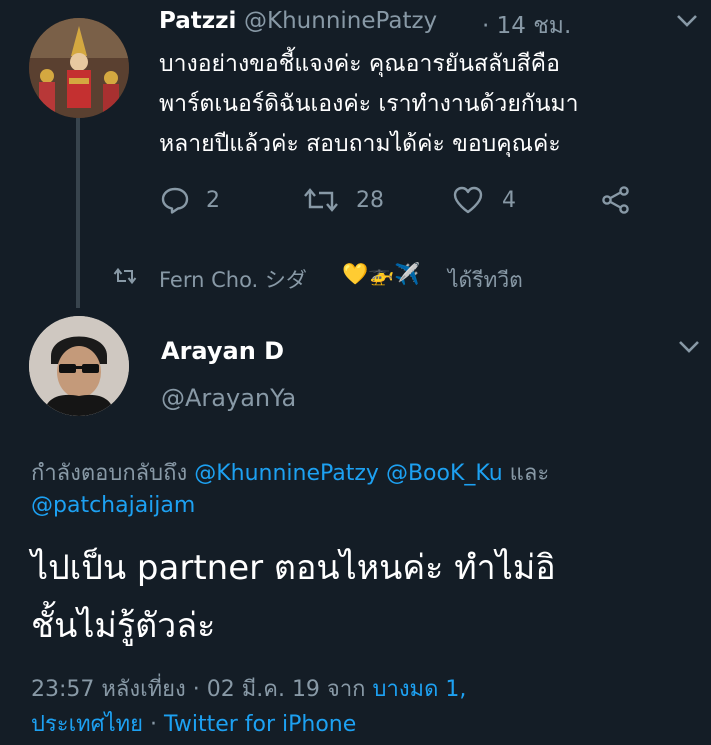 Image resolution: width=711 pixels, height=745 pixels. Describe the element at coordinates (125, 278) in the screenshot. I see `retweet-small-icon` at that location.